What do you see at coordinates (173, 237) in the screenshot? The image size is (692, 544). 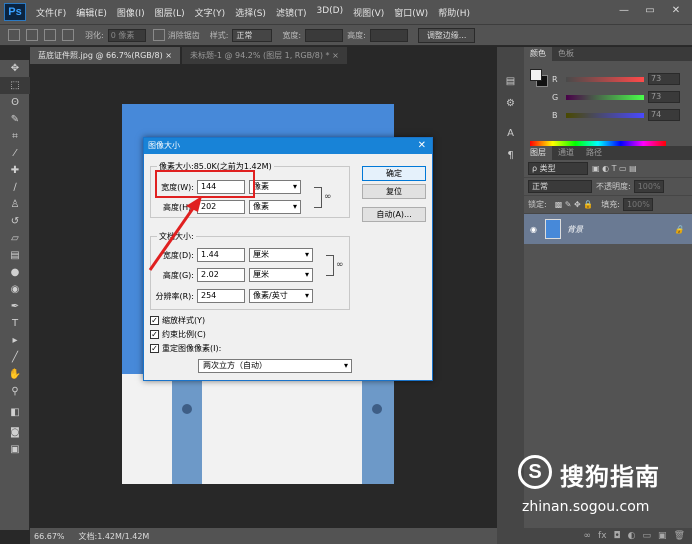 I see `arrow-shaft` at bounding box center [173, 237].